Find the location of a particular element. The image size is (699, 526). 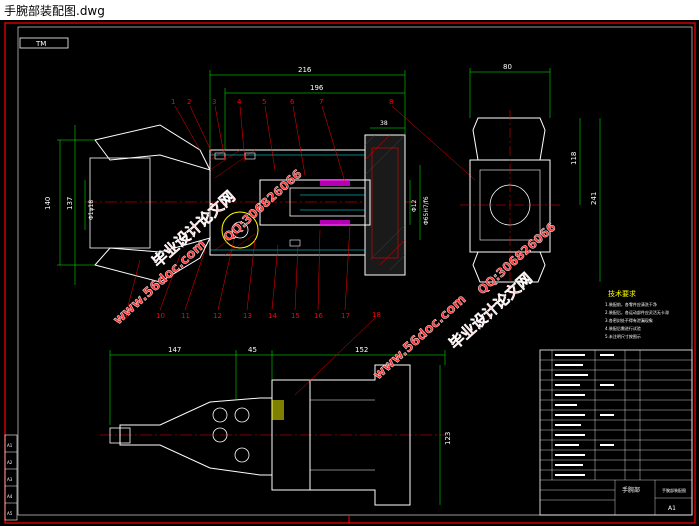

dim-ri2: Φ65H7/f6 is located at coordinates (426, 210).